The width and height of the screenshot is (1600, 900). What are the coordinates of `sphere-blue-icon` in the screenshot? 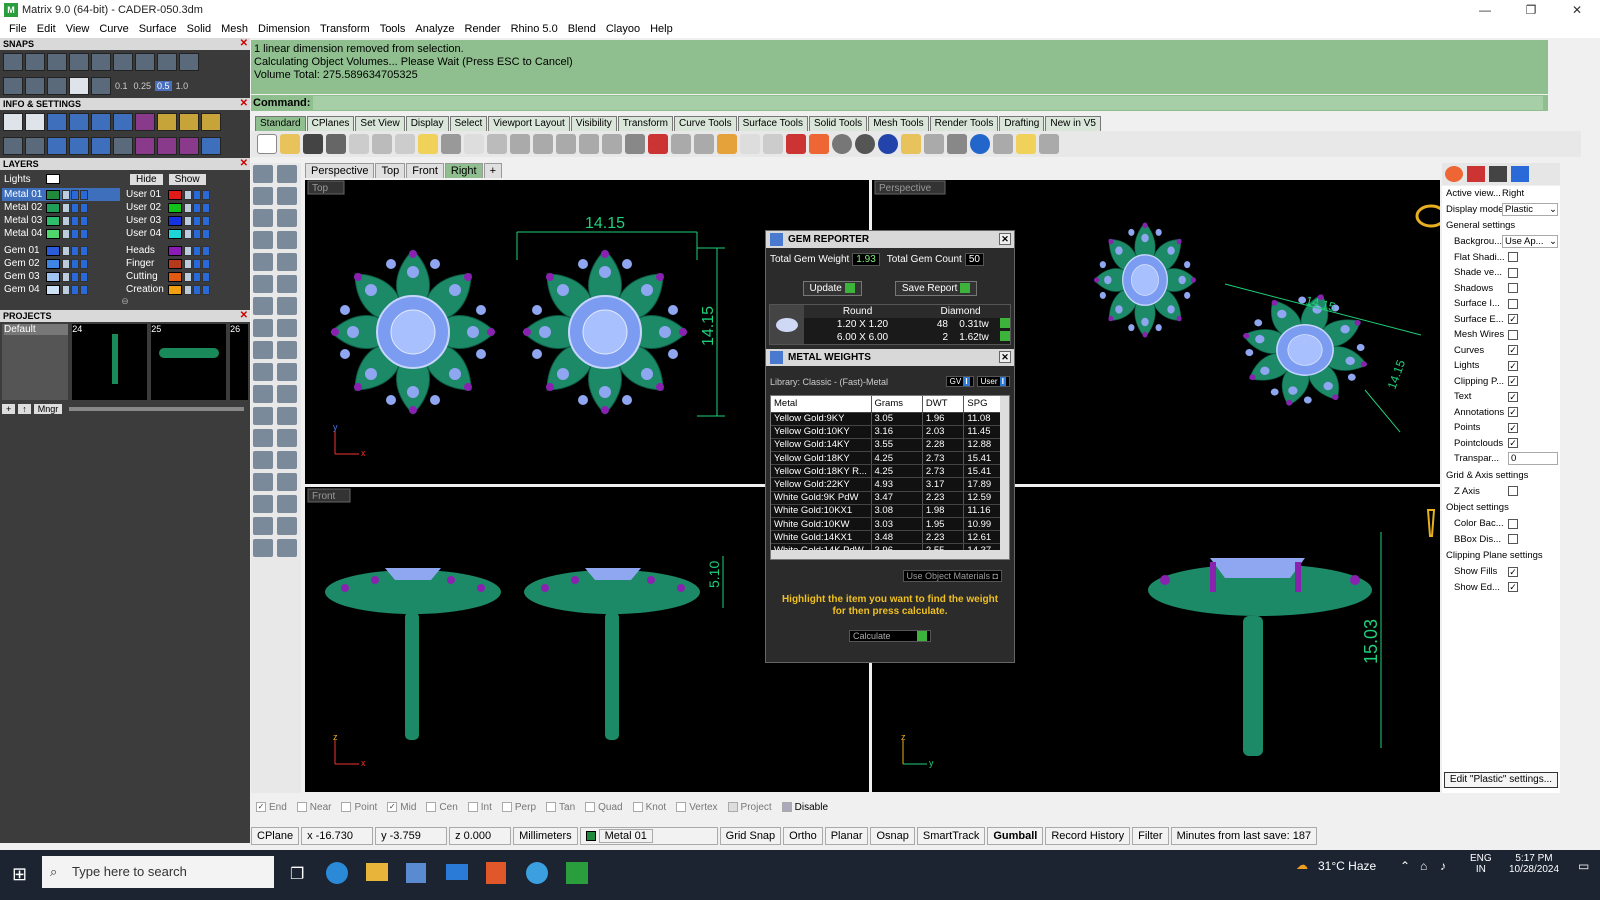 It's located at (888, 144).